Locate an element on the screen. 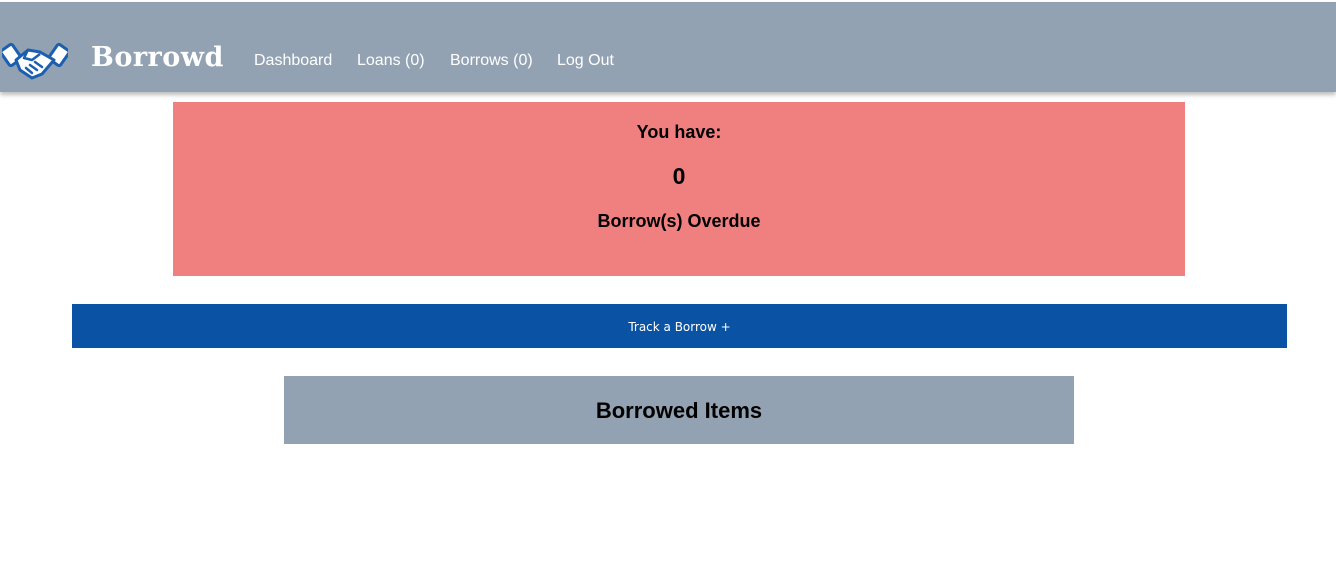 The image size is (1336, 580). nav-link-logout: Log Out is located at coordinates (585, 61).